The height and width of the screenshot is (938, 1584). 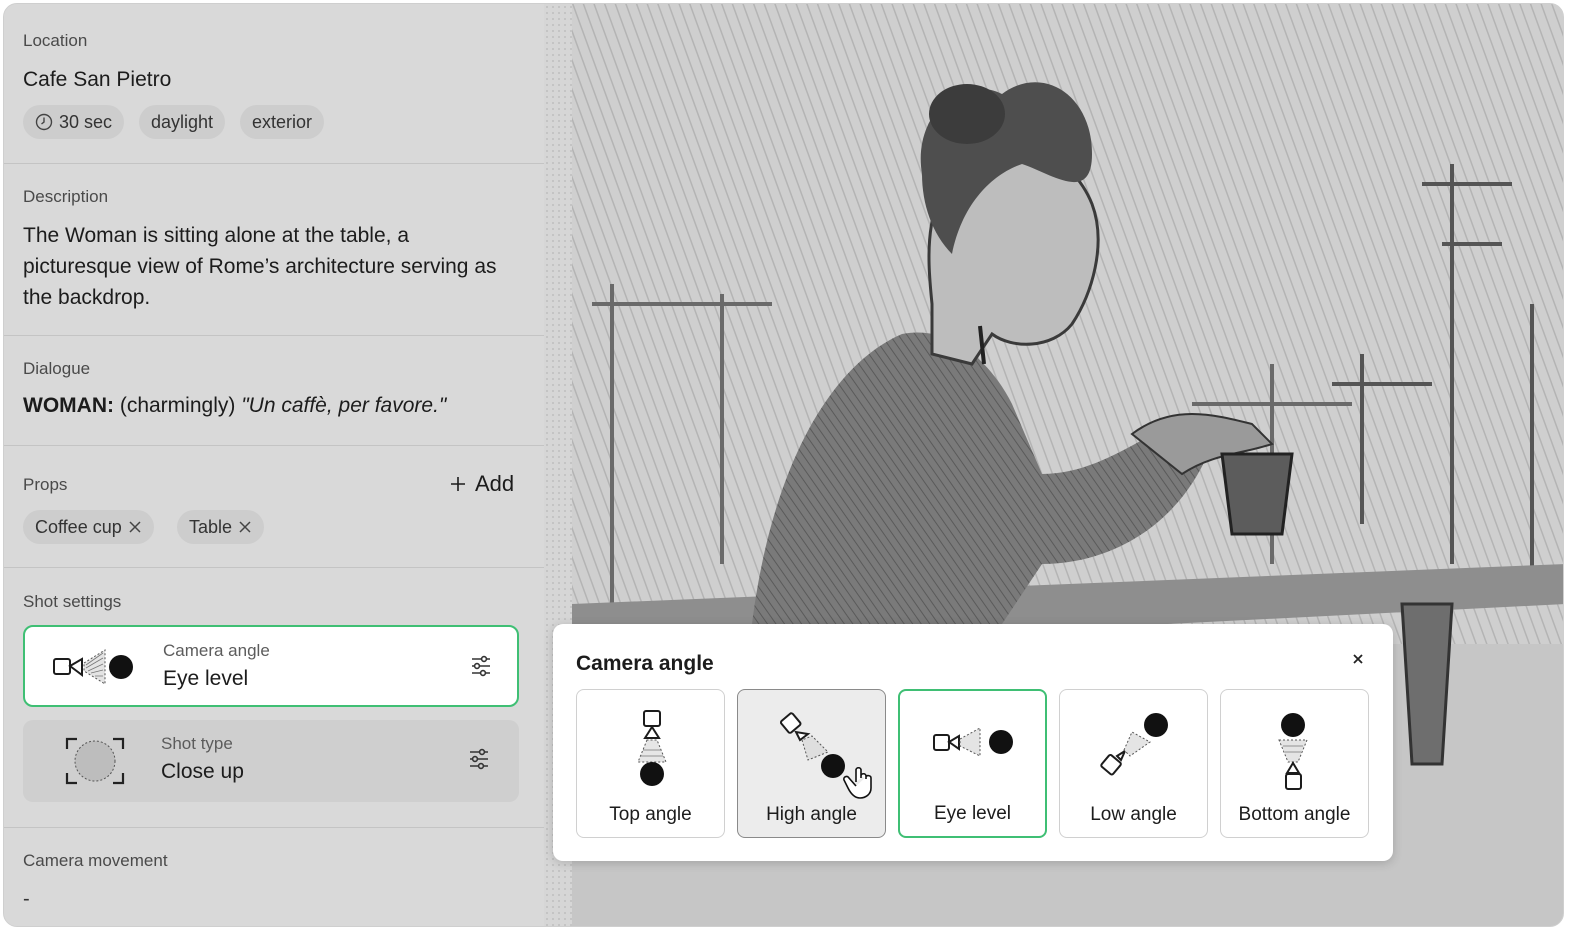 I want to click on time-of-day-tag: daylight, so click(x=182, y=122).